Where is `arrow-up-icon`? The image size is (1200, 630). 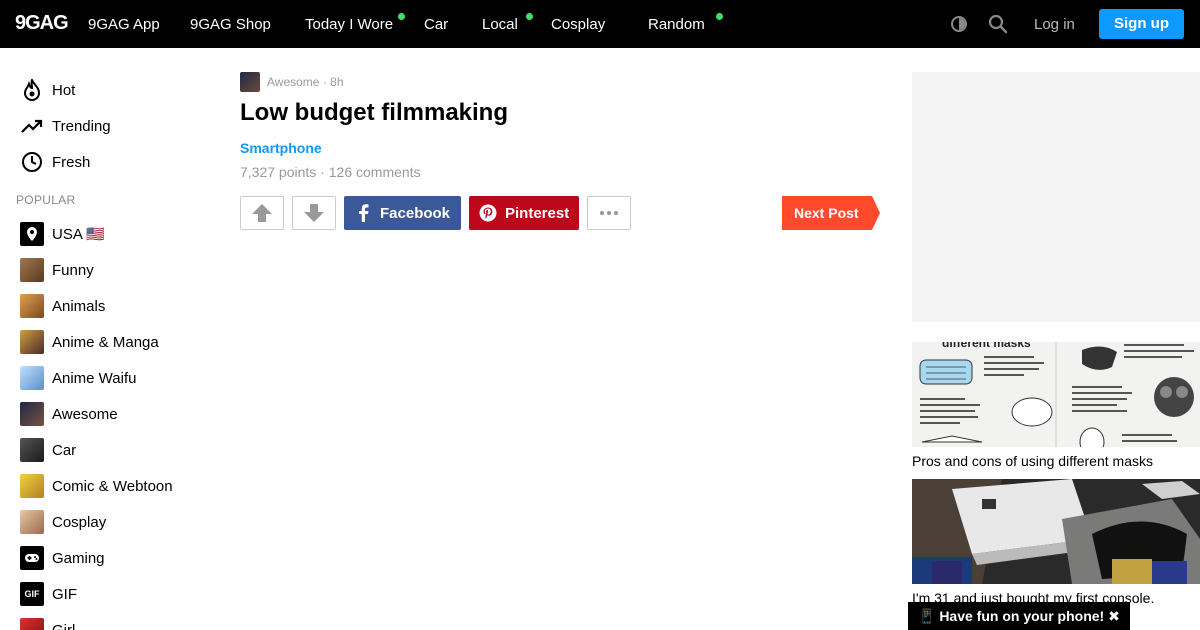 arrow-up-icon is located at coordinates (262, 213).